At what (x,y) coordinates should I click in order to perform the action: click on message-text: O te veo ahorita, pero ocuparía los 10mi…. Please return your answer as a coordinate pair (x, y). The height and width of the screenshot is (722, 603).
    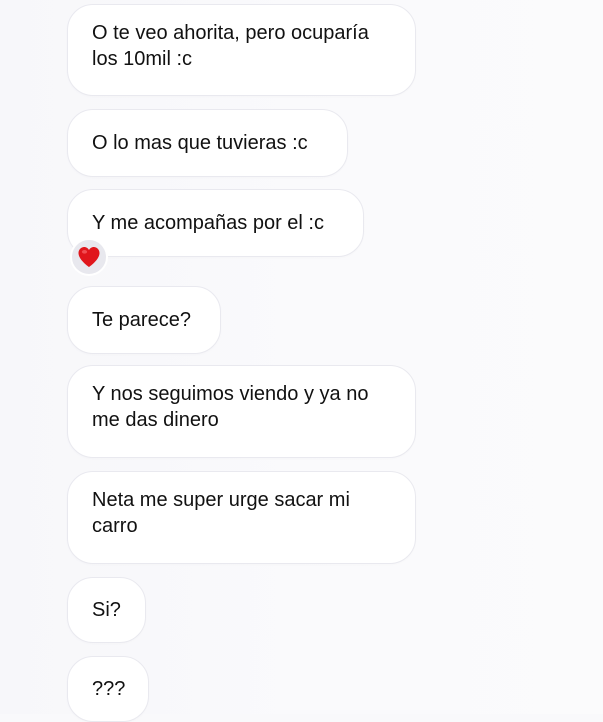
    Looking at the image, I should click on (233, 46).